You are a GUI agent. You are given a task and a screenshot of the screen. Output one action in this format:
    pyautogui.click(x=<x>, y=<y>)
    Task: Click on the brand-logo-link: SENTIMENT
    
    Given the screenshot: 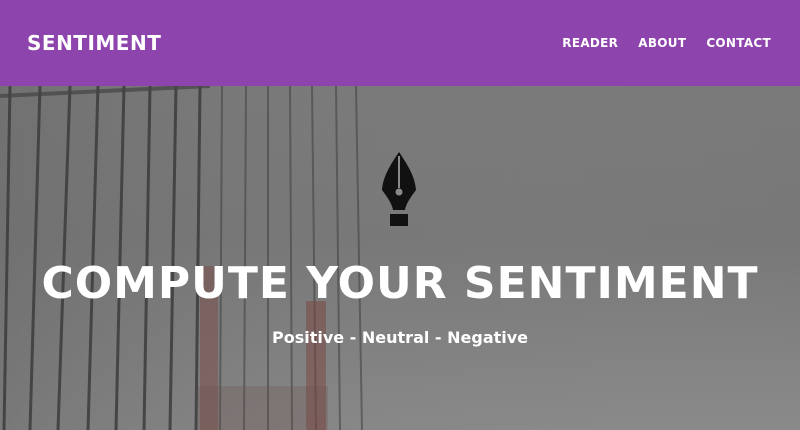 What is the action you would take?
    pyautogui.click(x=94, y=43)
    